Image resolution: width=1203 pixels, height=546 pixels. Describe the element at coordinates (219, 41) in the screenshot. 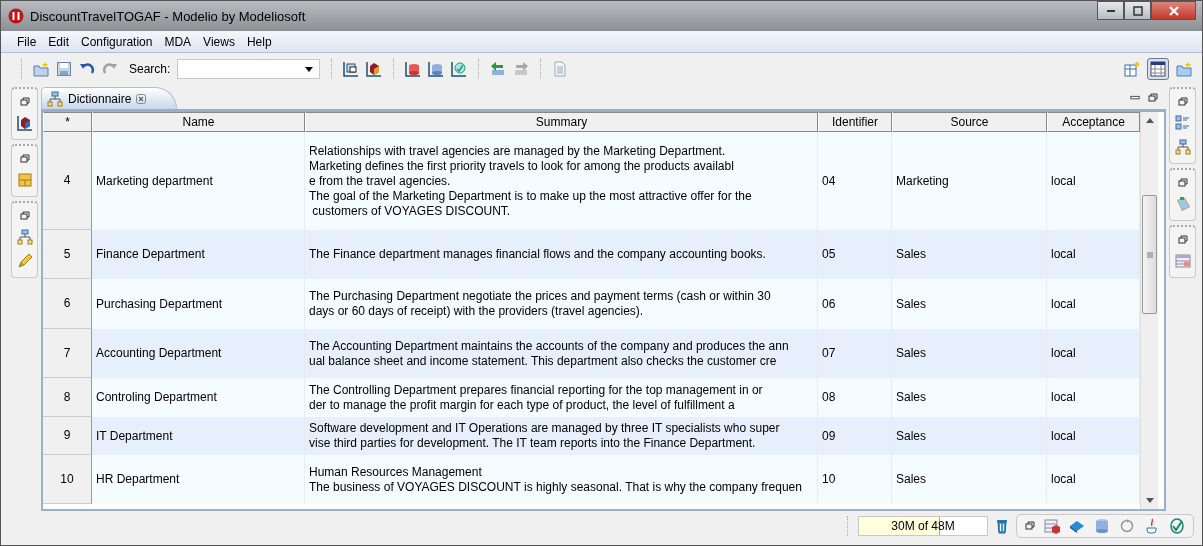

I see `menu-item: Views` at that location.